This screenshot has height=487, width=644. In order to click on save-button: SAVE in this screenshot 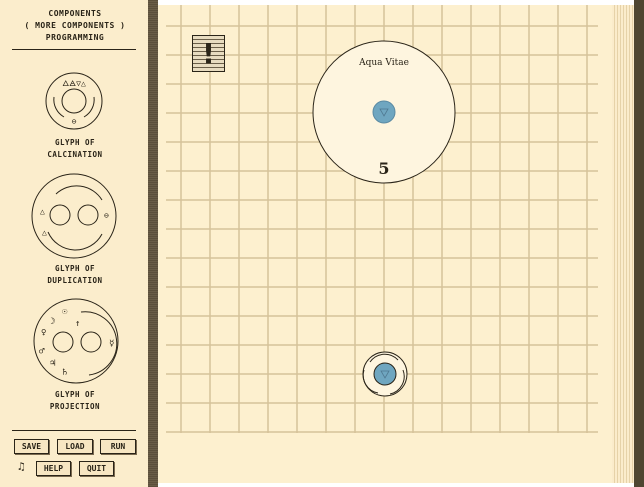, I will do `click(31, 446)`.